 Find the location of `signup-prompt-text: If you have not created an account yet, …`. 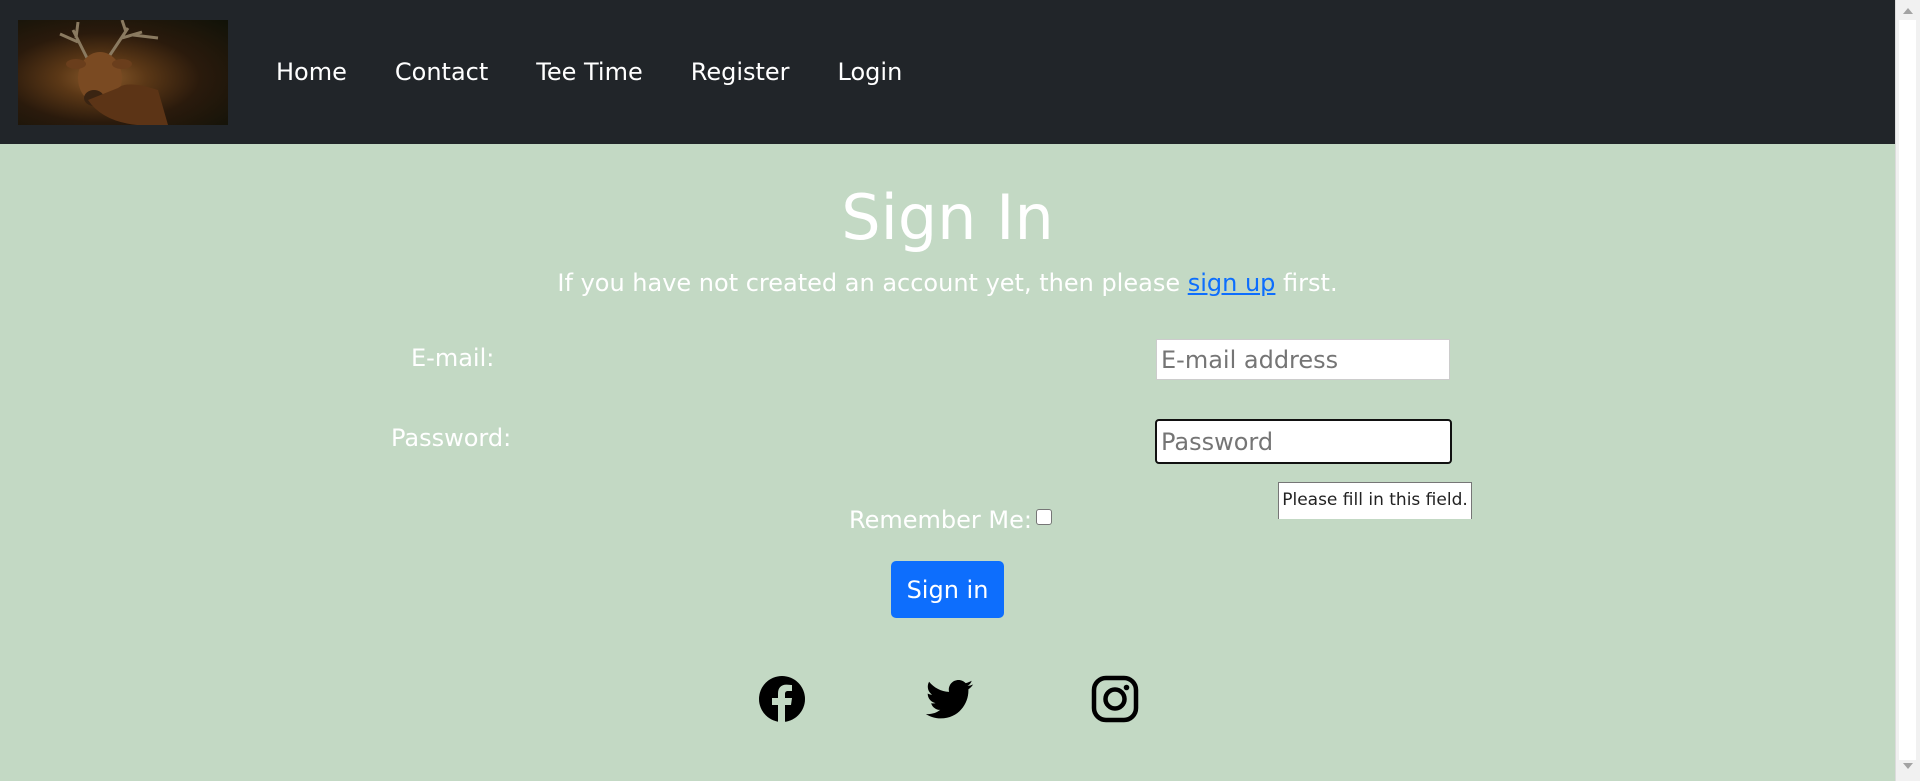

signup-prompt-text: If you have not created an account yet, … is located at coordinates (872, 283).